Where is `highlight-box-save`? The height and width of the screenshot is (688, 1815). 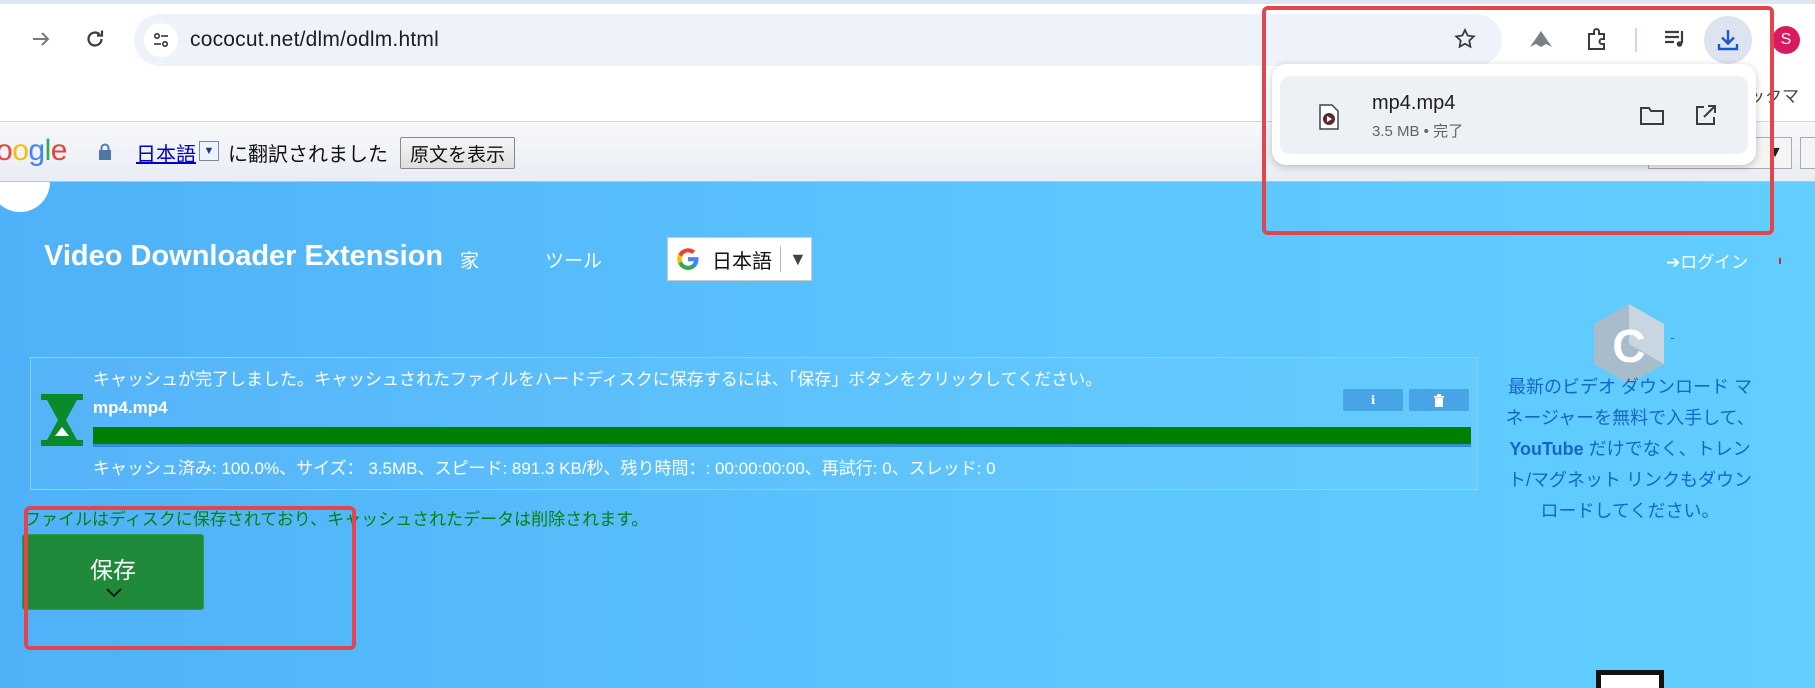
highlight-box-save is located at coordinates (190, 578).